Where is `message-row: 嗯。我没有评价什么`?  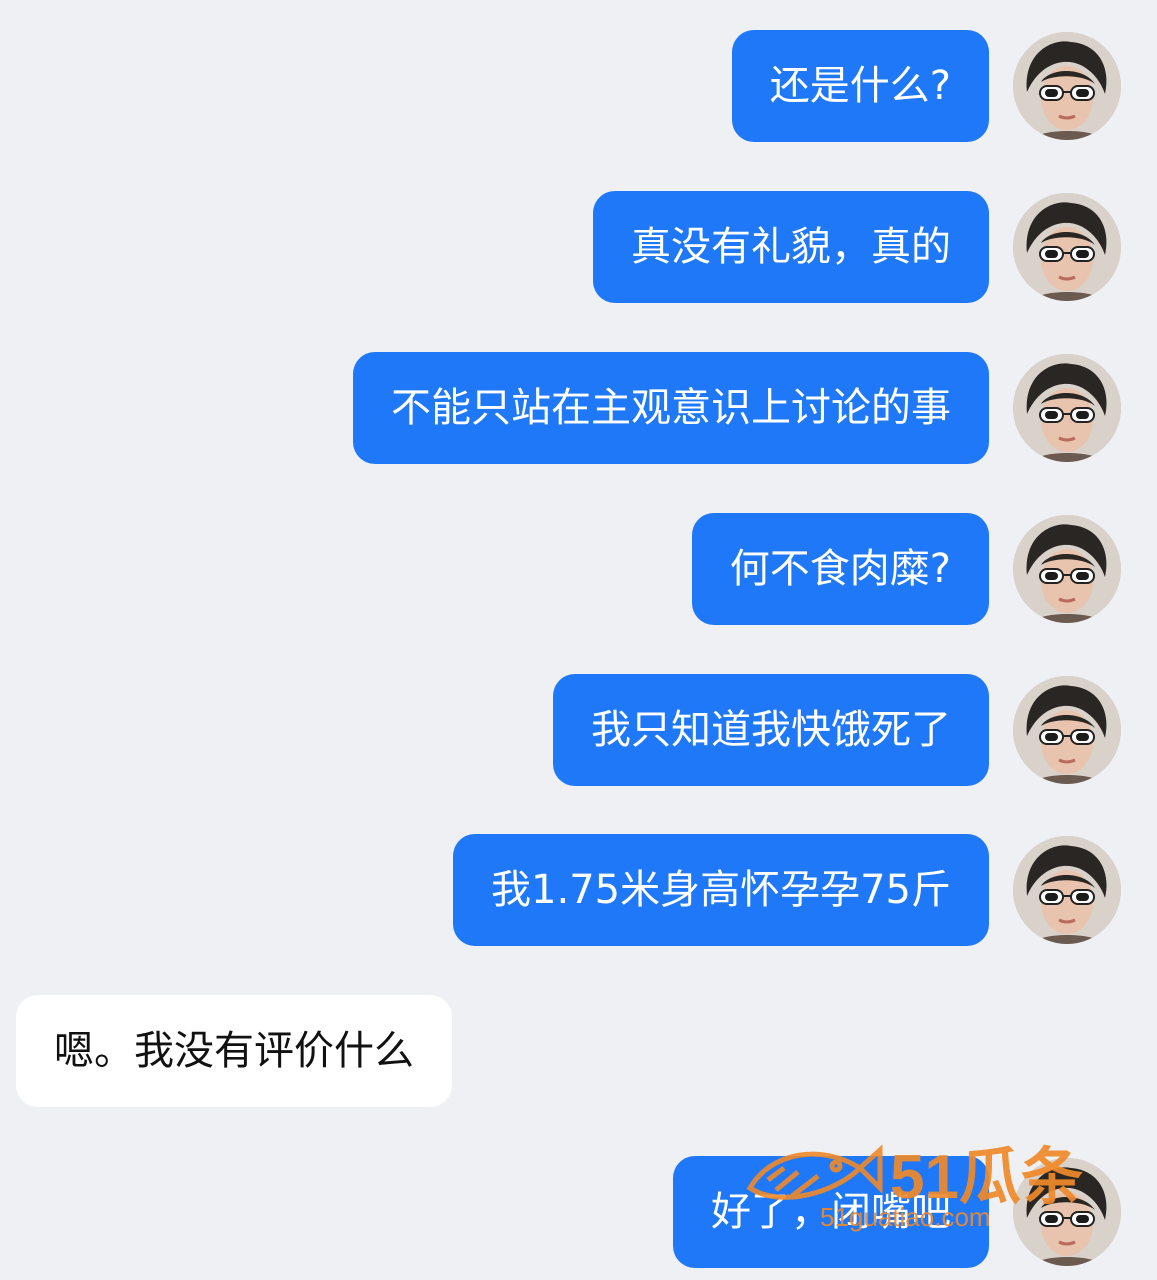
message-row: 嗯。我没有评价什么 is located at coordinates (578, 1051).